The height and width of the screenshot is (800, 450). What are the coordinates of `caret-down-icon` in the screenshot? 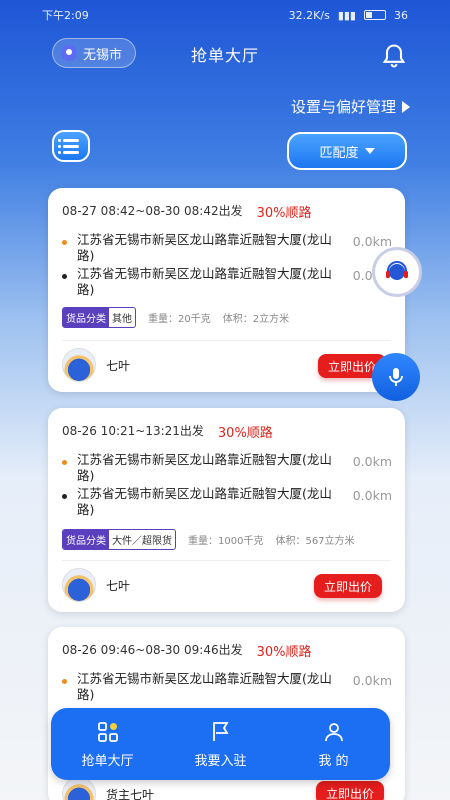 It's located at (369, 151).